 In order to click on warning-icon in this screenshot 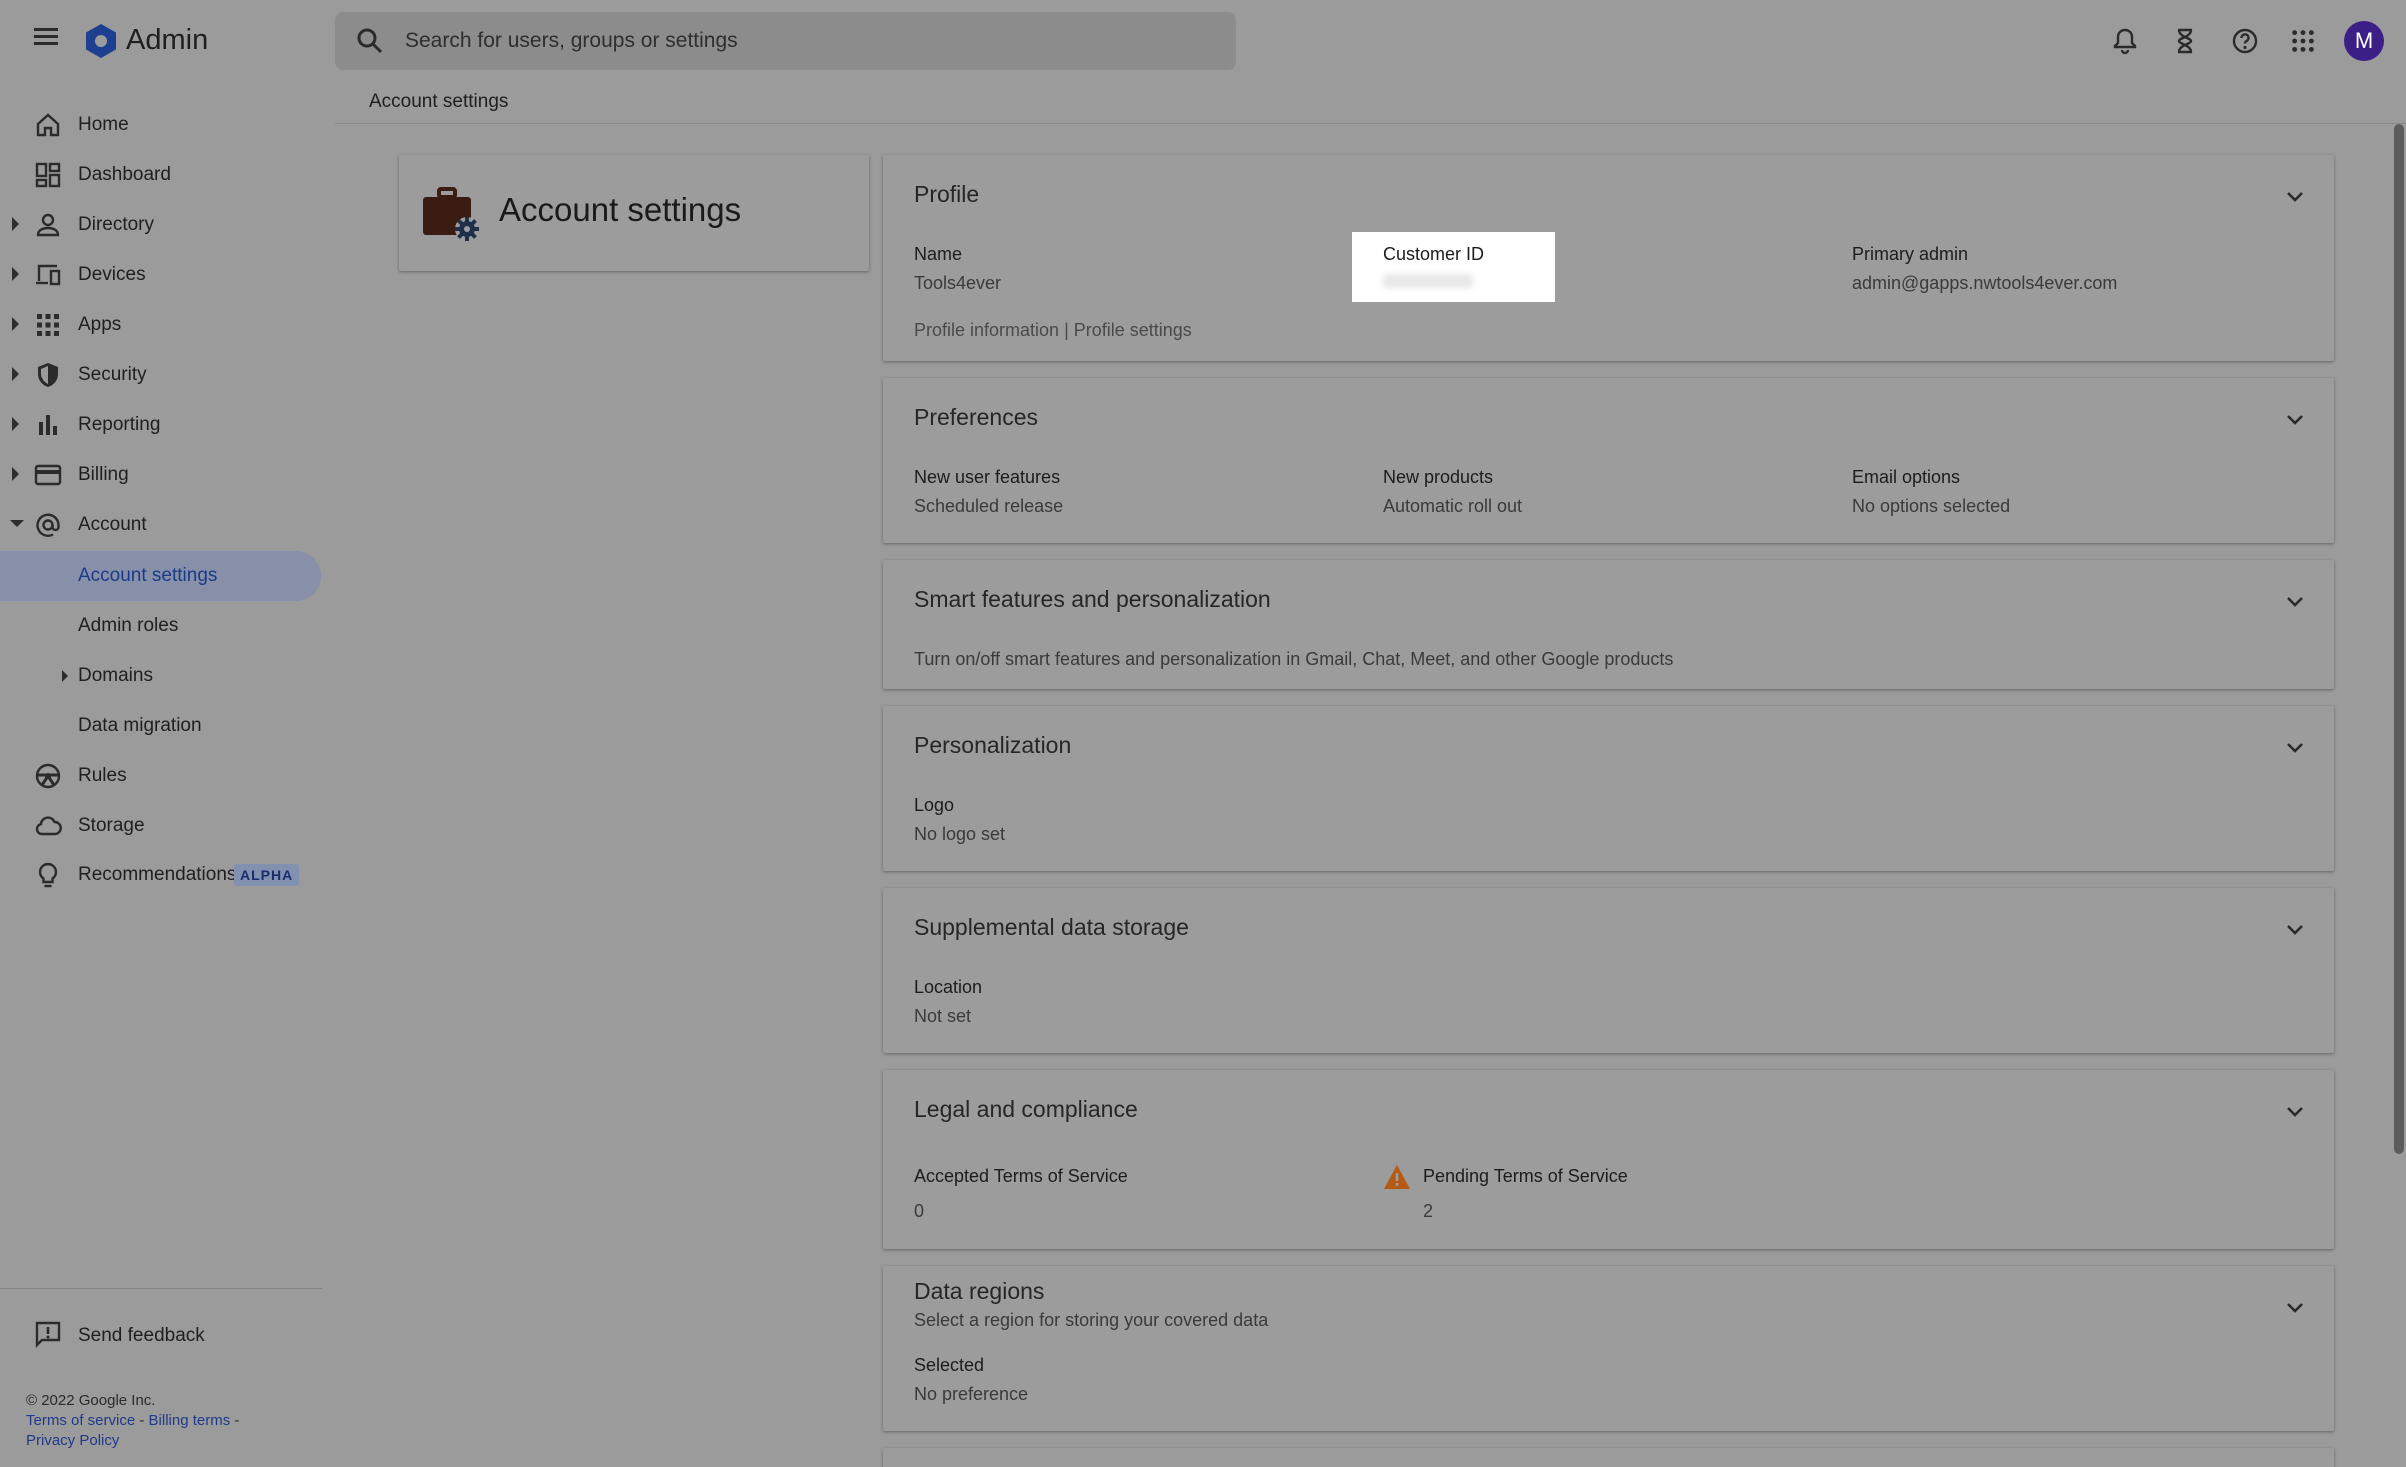, I will do `click(1397, 1177)`.